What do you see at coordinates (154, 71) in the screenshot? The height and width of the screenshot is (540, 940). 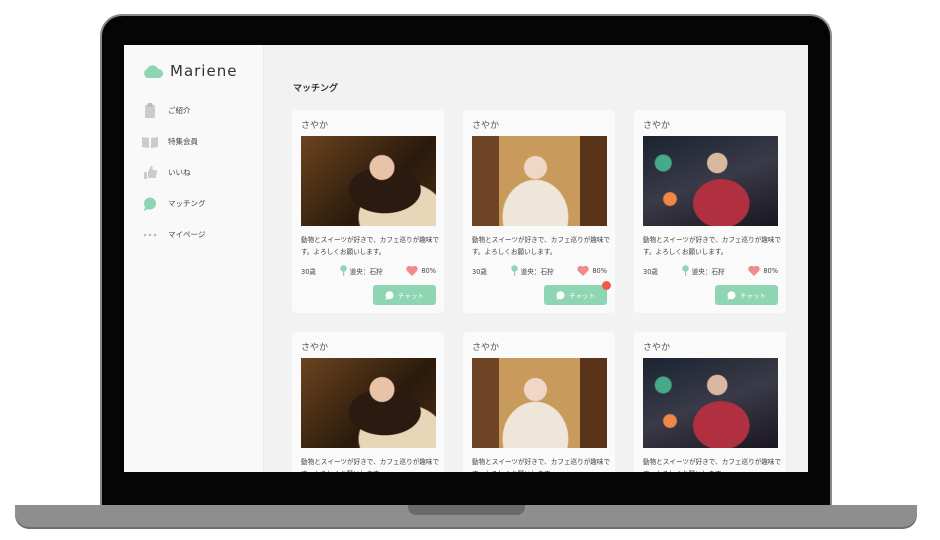 I see `cloud-icon` at bounding box center [154, 71].